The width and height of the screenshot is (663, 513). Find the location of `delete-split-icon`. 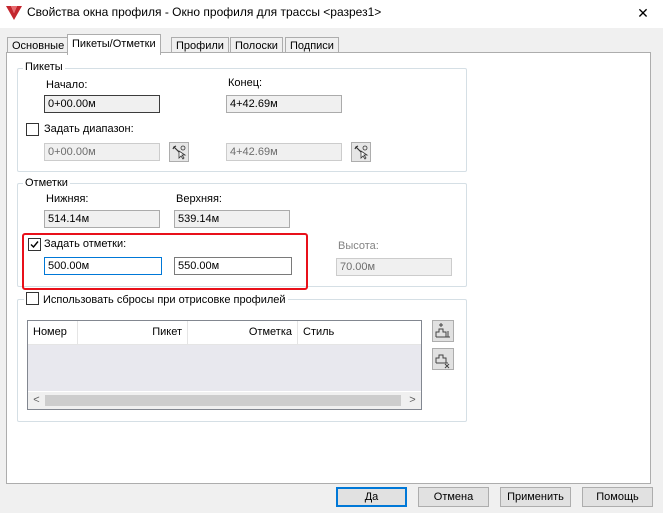

delete-split-icon is located at coordinates (442, 361).